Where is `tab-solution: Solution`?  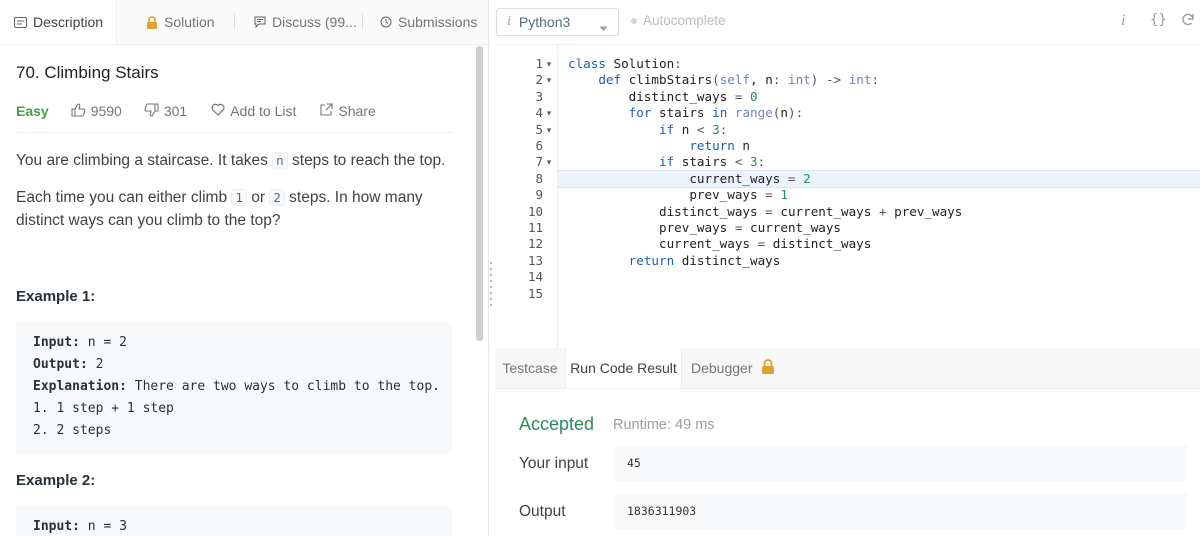 tab-solution: Solution is located at coordinates (180, 22).